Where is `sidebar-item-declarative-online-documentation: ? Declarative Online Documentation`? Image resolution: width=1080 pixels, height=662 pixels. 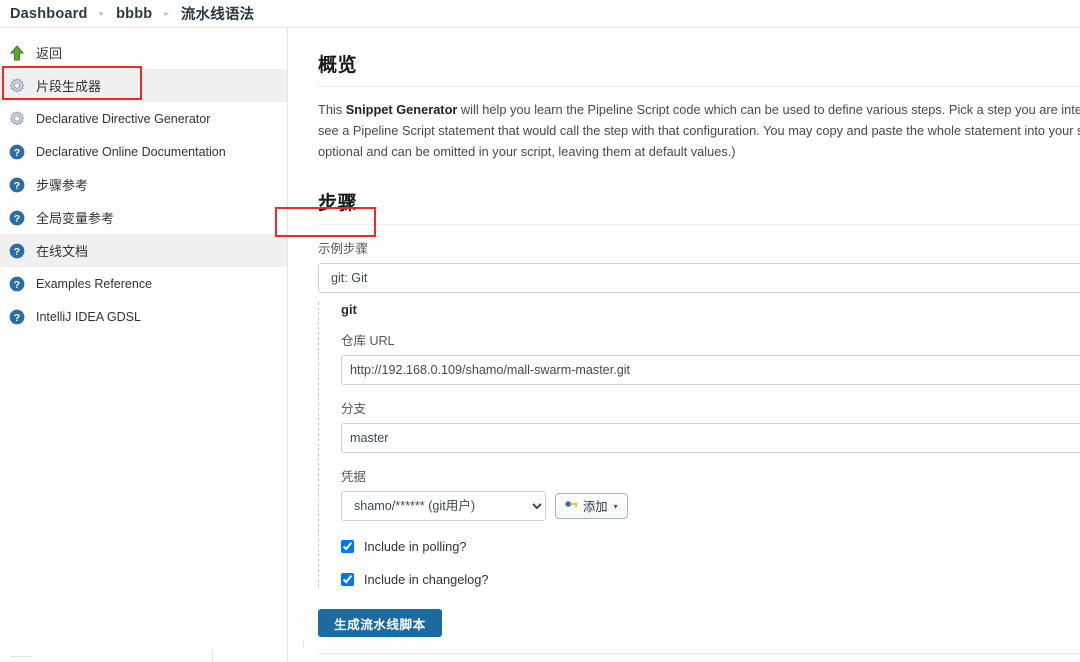 sidebar-item-declarative-online-documentation: ? Declarative Online Documentation is located at coordinates (143, 151).